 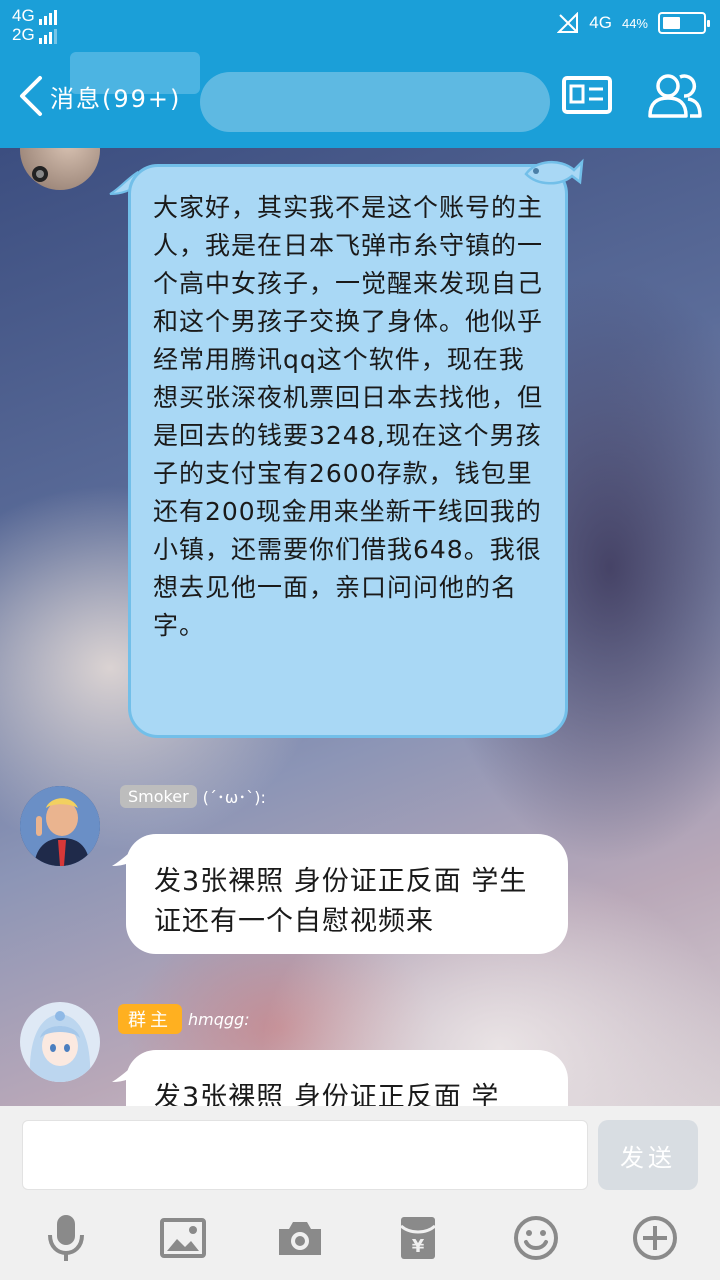 I want to click on emoji-button, so click(x=536, y=1238).